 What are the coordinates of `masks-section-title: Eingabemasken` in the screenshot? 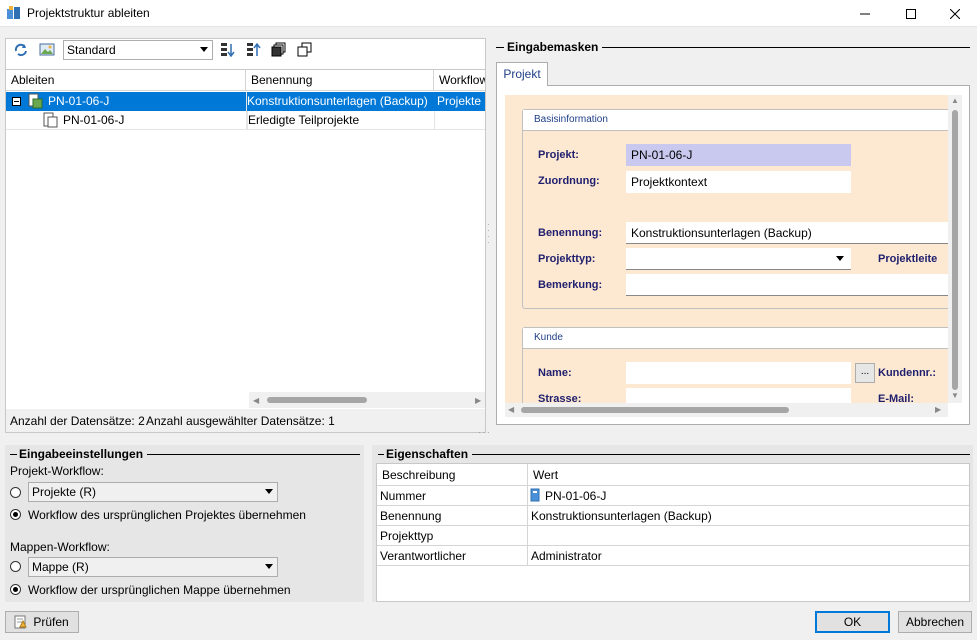 It's located at (553, 47).